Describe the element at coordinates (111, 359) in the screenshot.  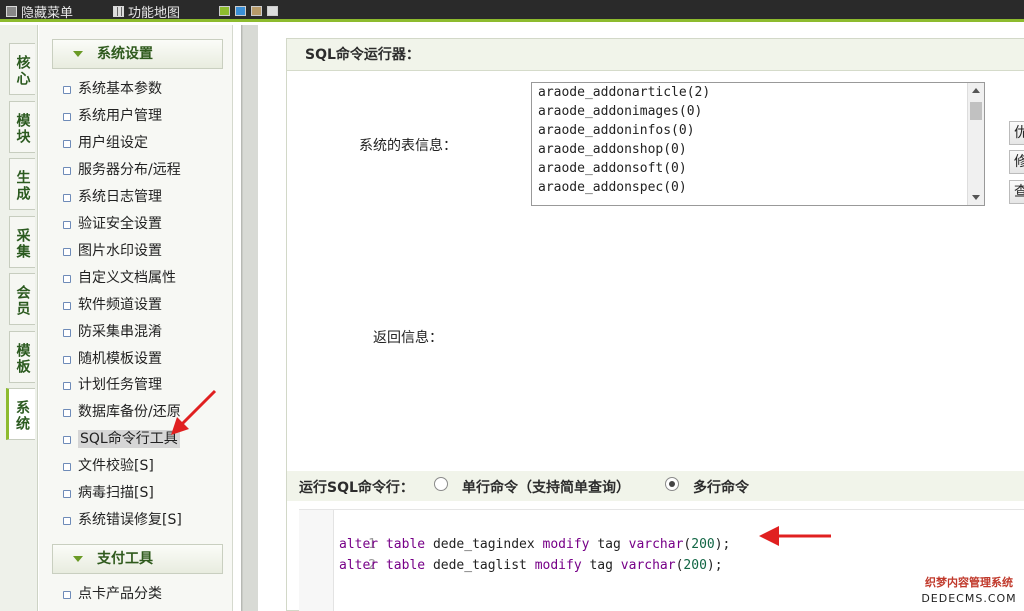
I see `menu-item: 随机模板设置` at that location.